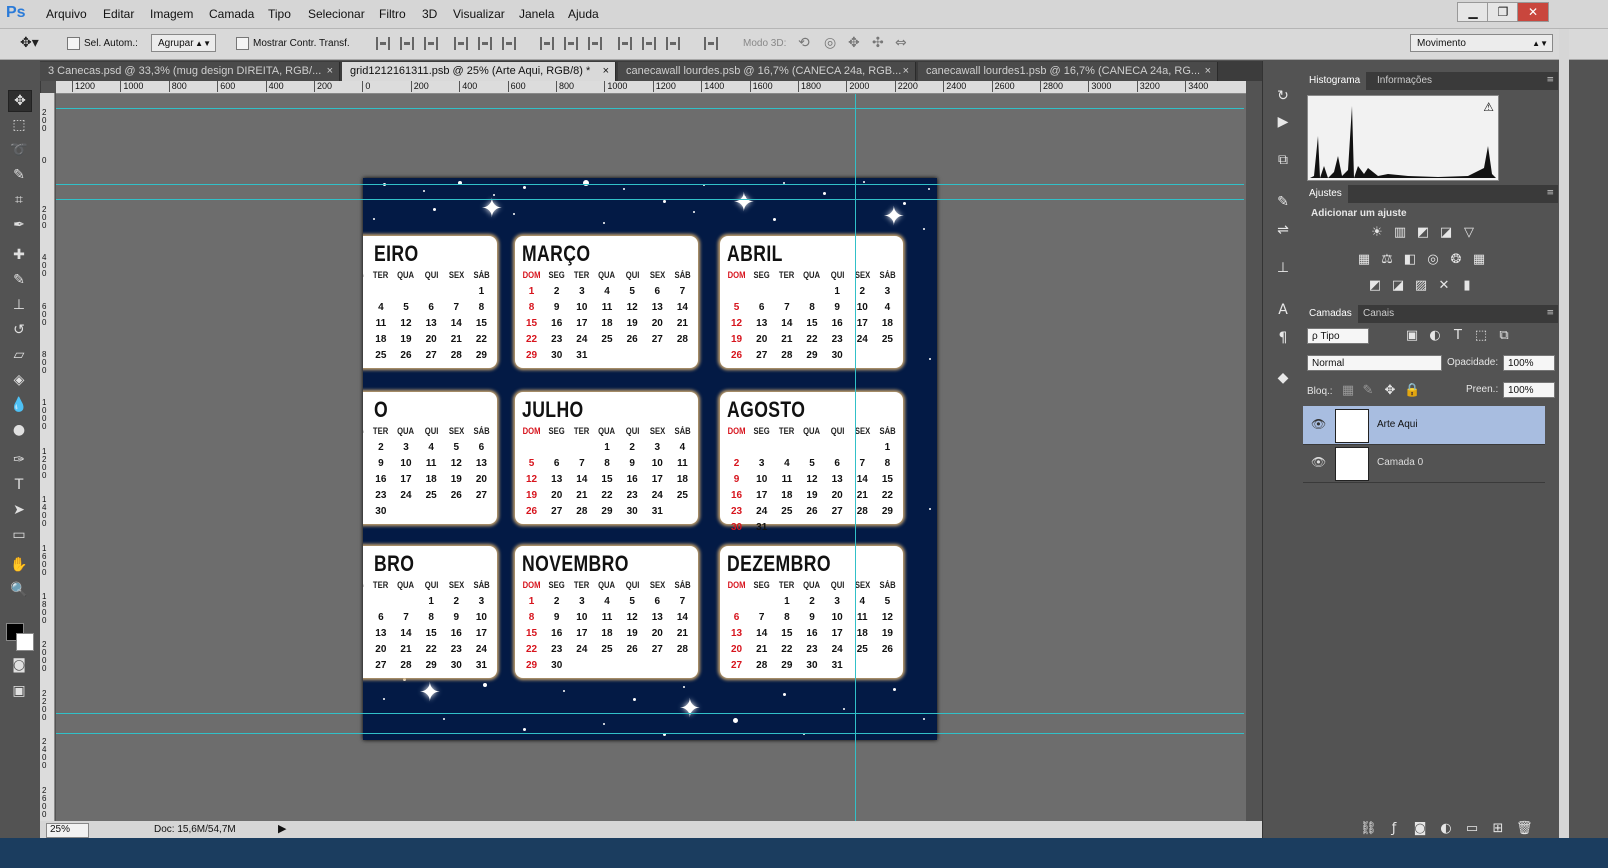 The image size is (1608, 868). What do you see at coordinates (1283, 310) in the screenshot?
I see `character-icon: A` at bounding box center [1283, 310].